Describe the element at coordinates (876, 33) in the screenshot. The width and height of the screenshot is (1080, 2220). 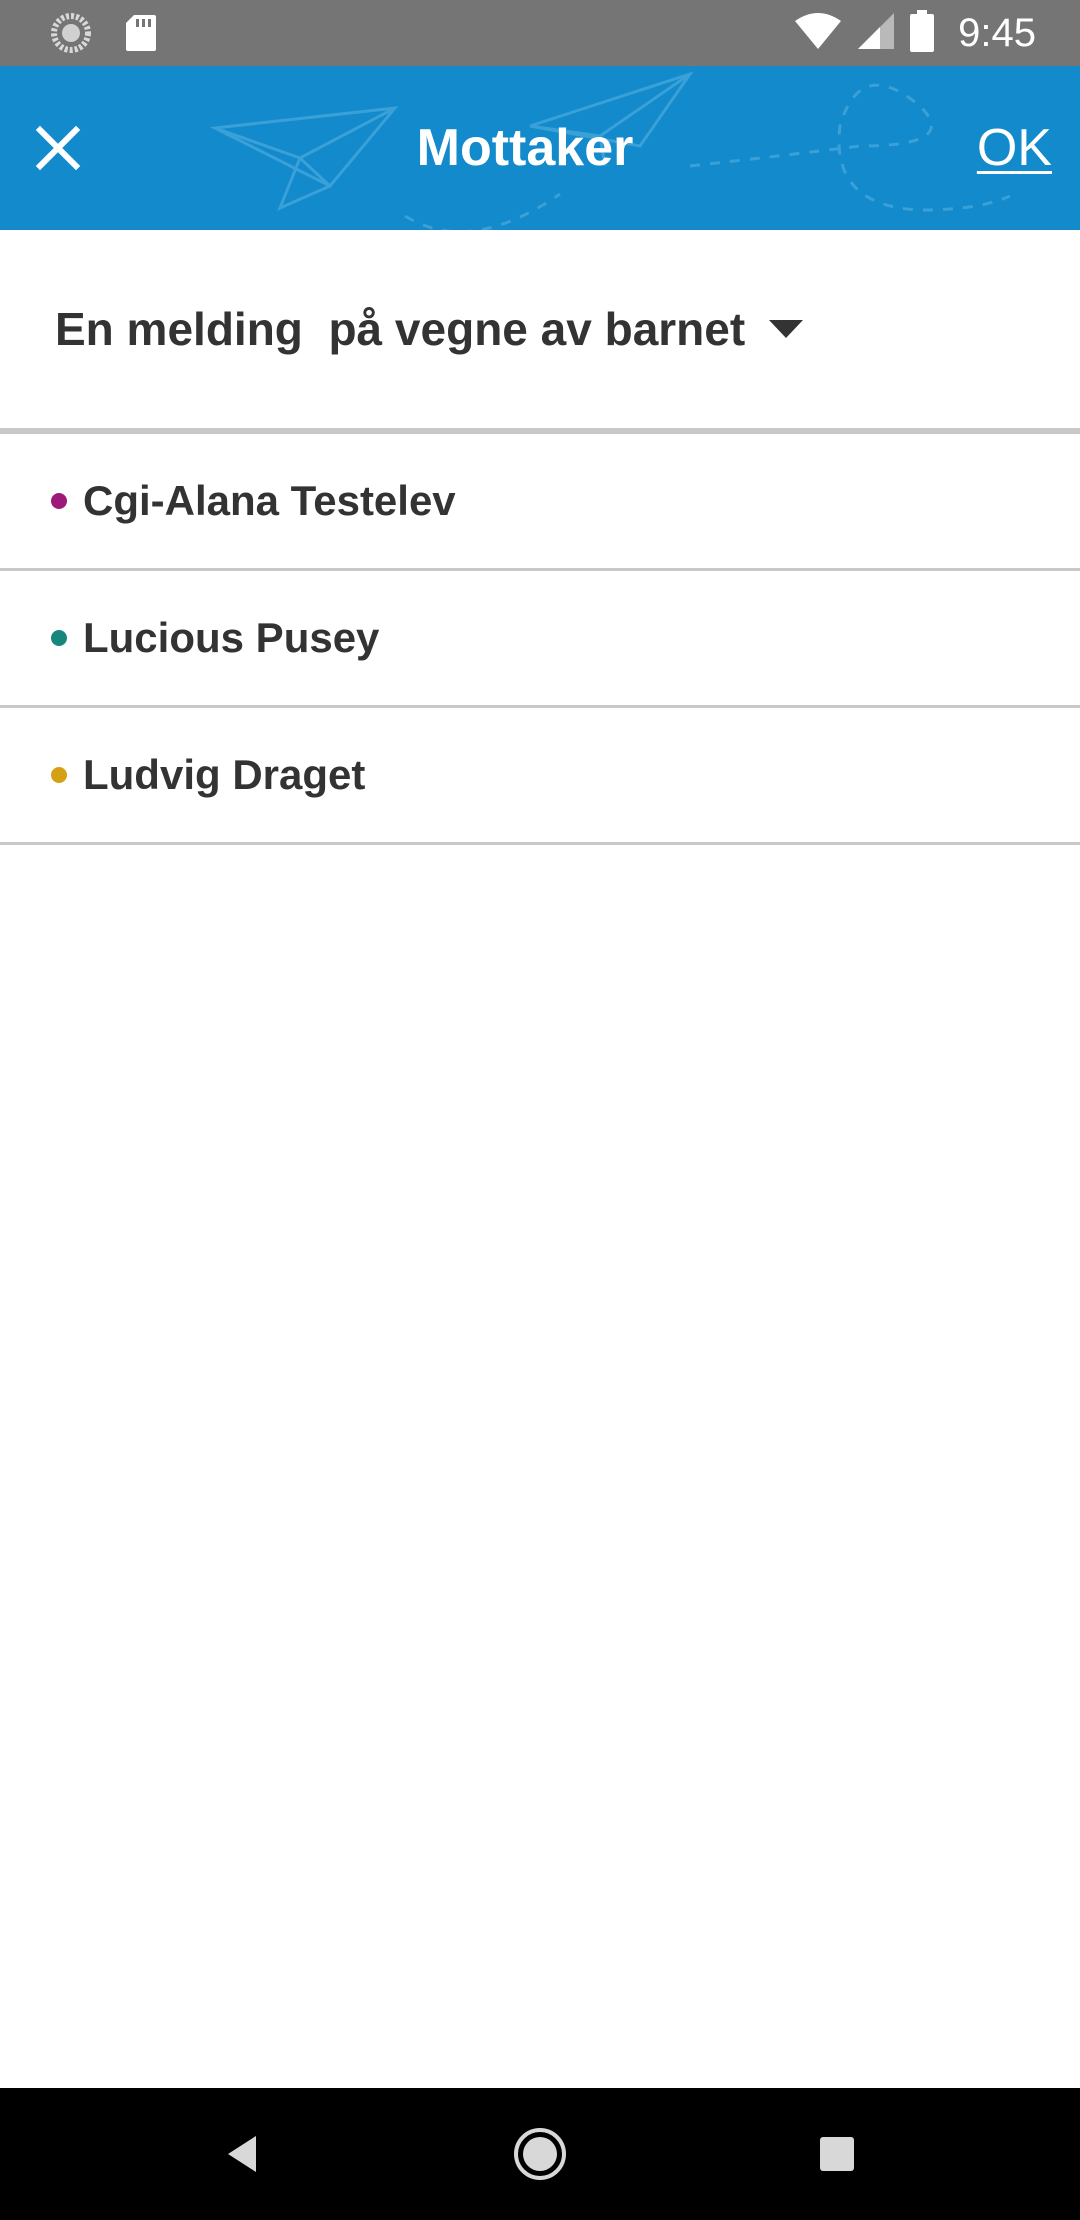
I see `cellular-signal-icon` at that location.